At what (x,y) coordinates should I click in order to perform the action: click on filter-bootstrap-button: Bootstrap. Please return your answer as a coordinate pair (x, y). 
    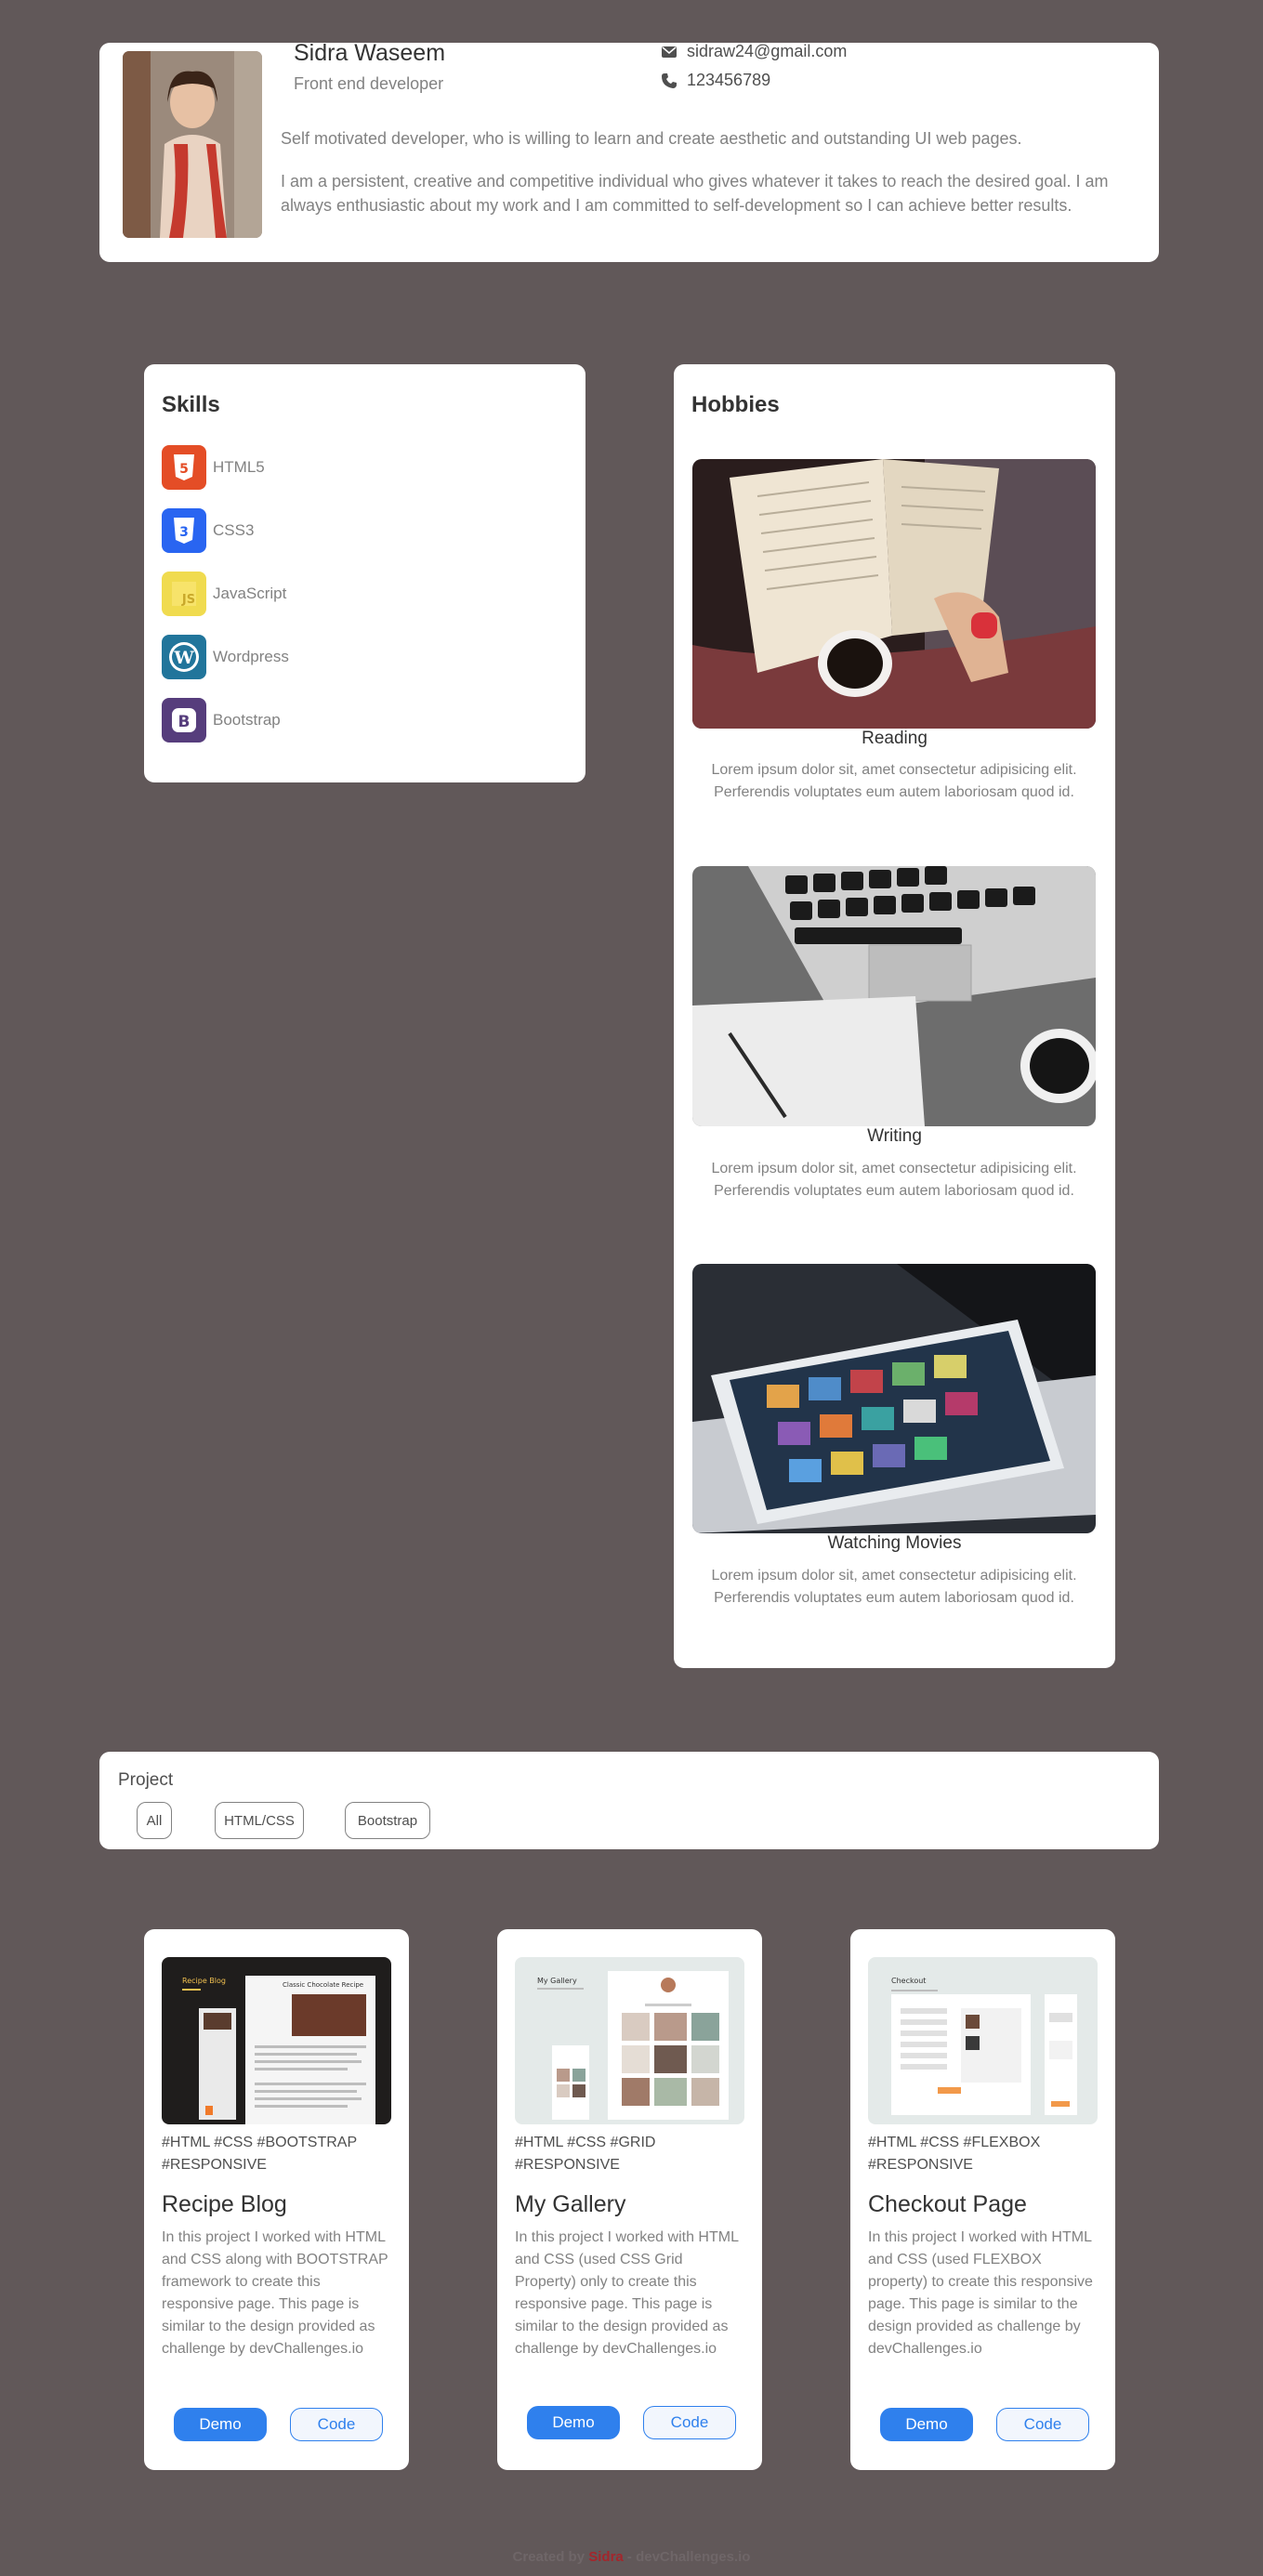
    Looking at the image, I should click on (387, 1820).